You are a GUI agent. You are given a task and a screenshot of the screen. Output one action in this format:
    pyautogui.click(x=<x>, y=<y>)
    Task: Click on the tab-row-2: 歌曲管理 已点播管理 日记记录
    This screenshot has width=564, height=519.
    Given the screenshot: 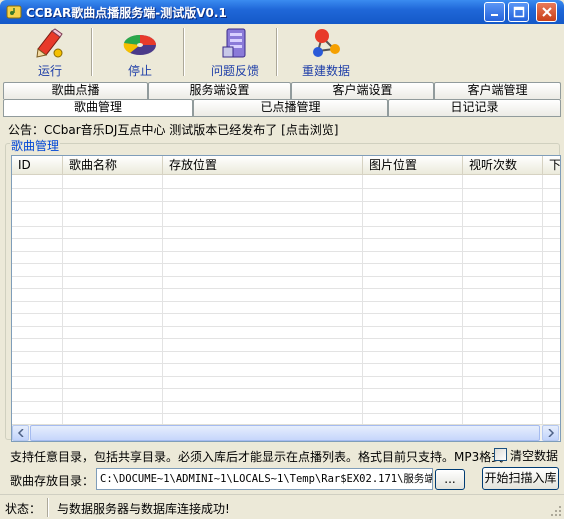 What is the action you would take?
    pyautogui.click(x=282, y=107)
    